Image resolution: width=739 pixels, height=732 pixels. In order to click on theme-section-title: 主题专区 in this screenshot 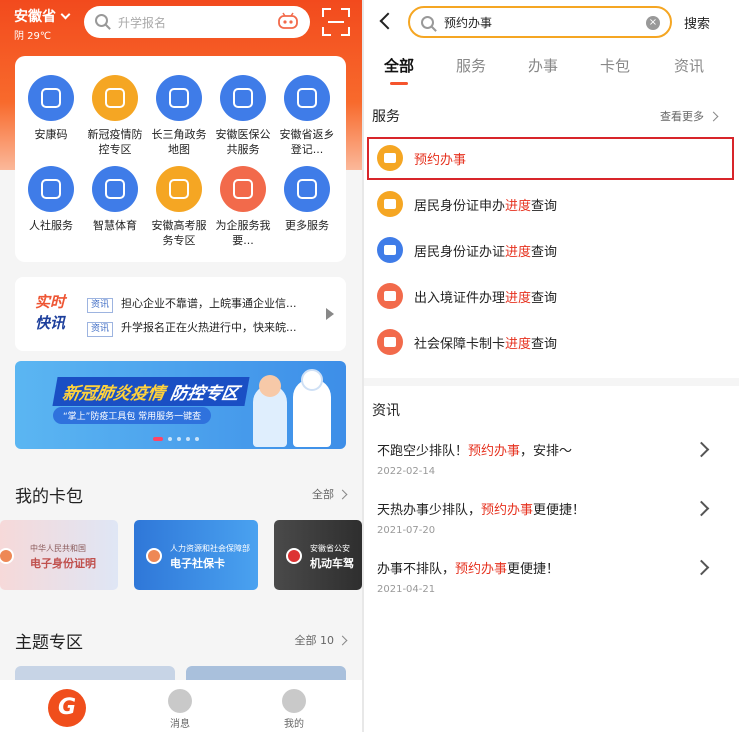, I will do `click(49, 643)`.